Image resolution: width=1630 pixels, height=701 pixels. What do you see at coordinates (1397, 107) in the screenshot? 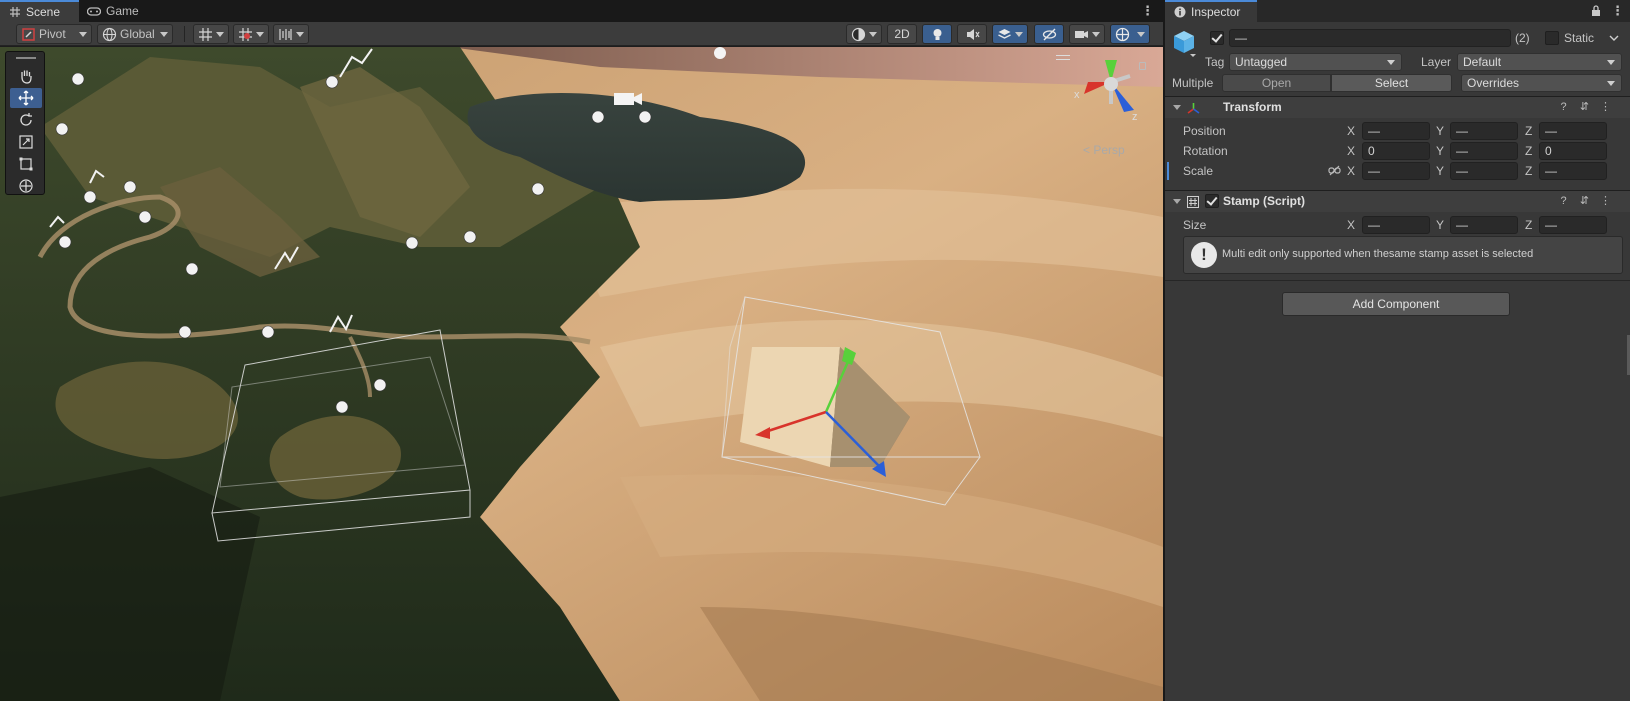
I see `transform-header: Transform ? ⇵ ⋮` at bounding box center [1397, 107].